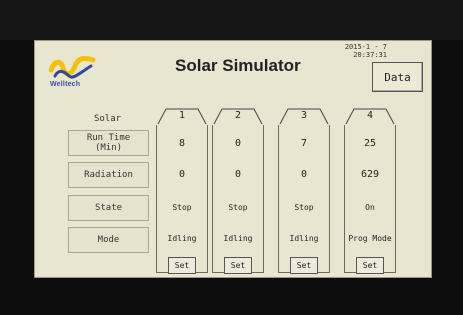 The height and width of the screenshot is (315, 463). I want to click on tab-solar-1: 1, so click(182, 116).